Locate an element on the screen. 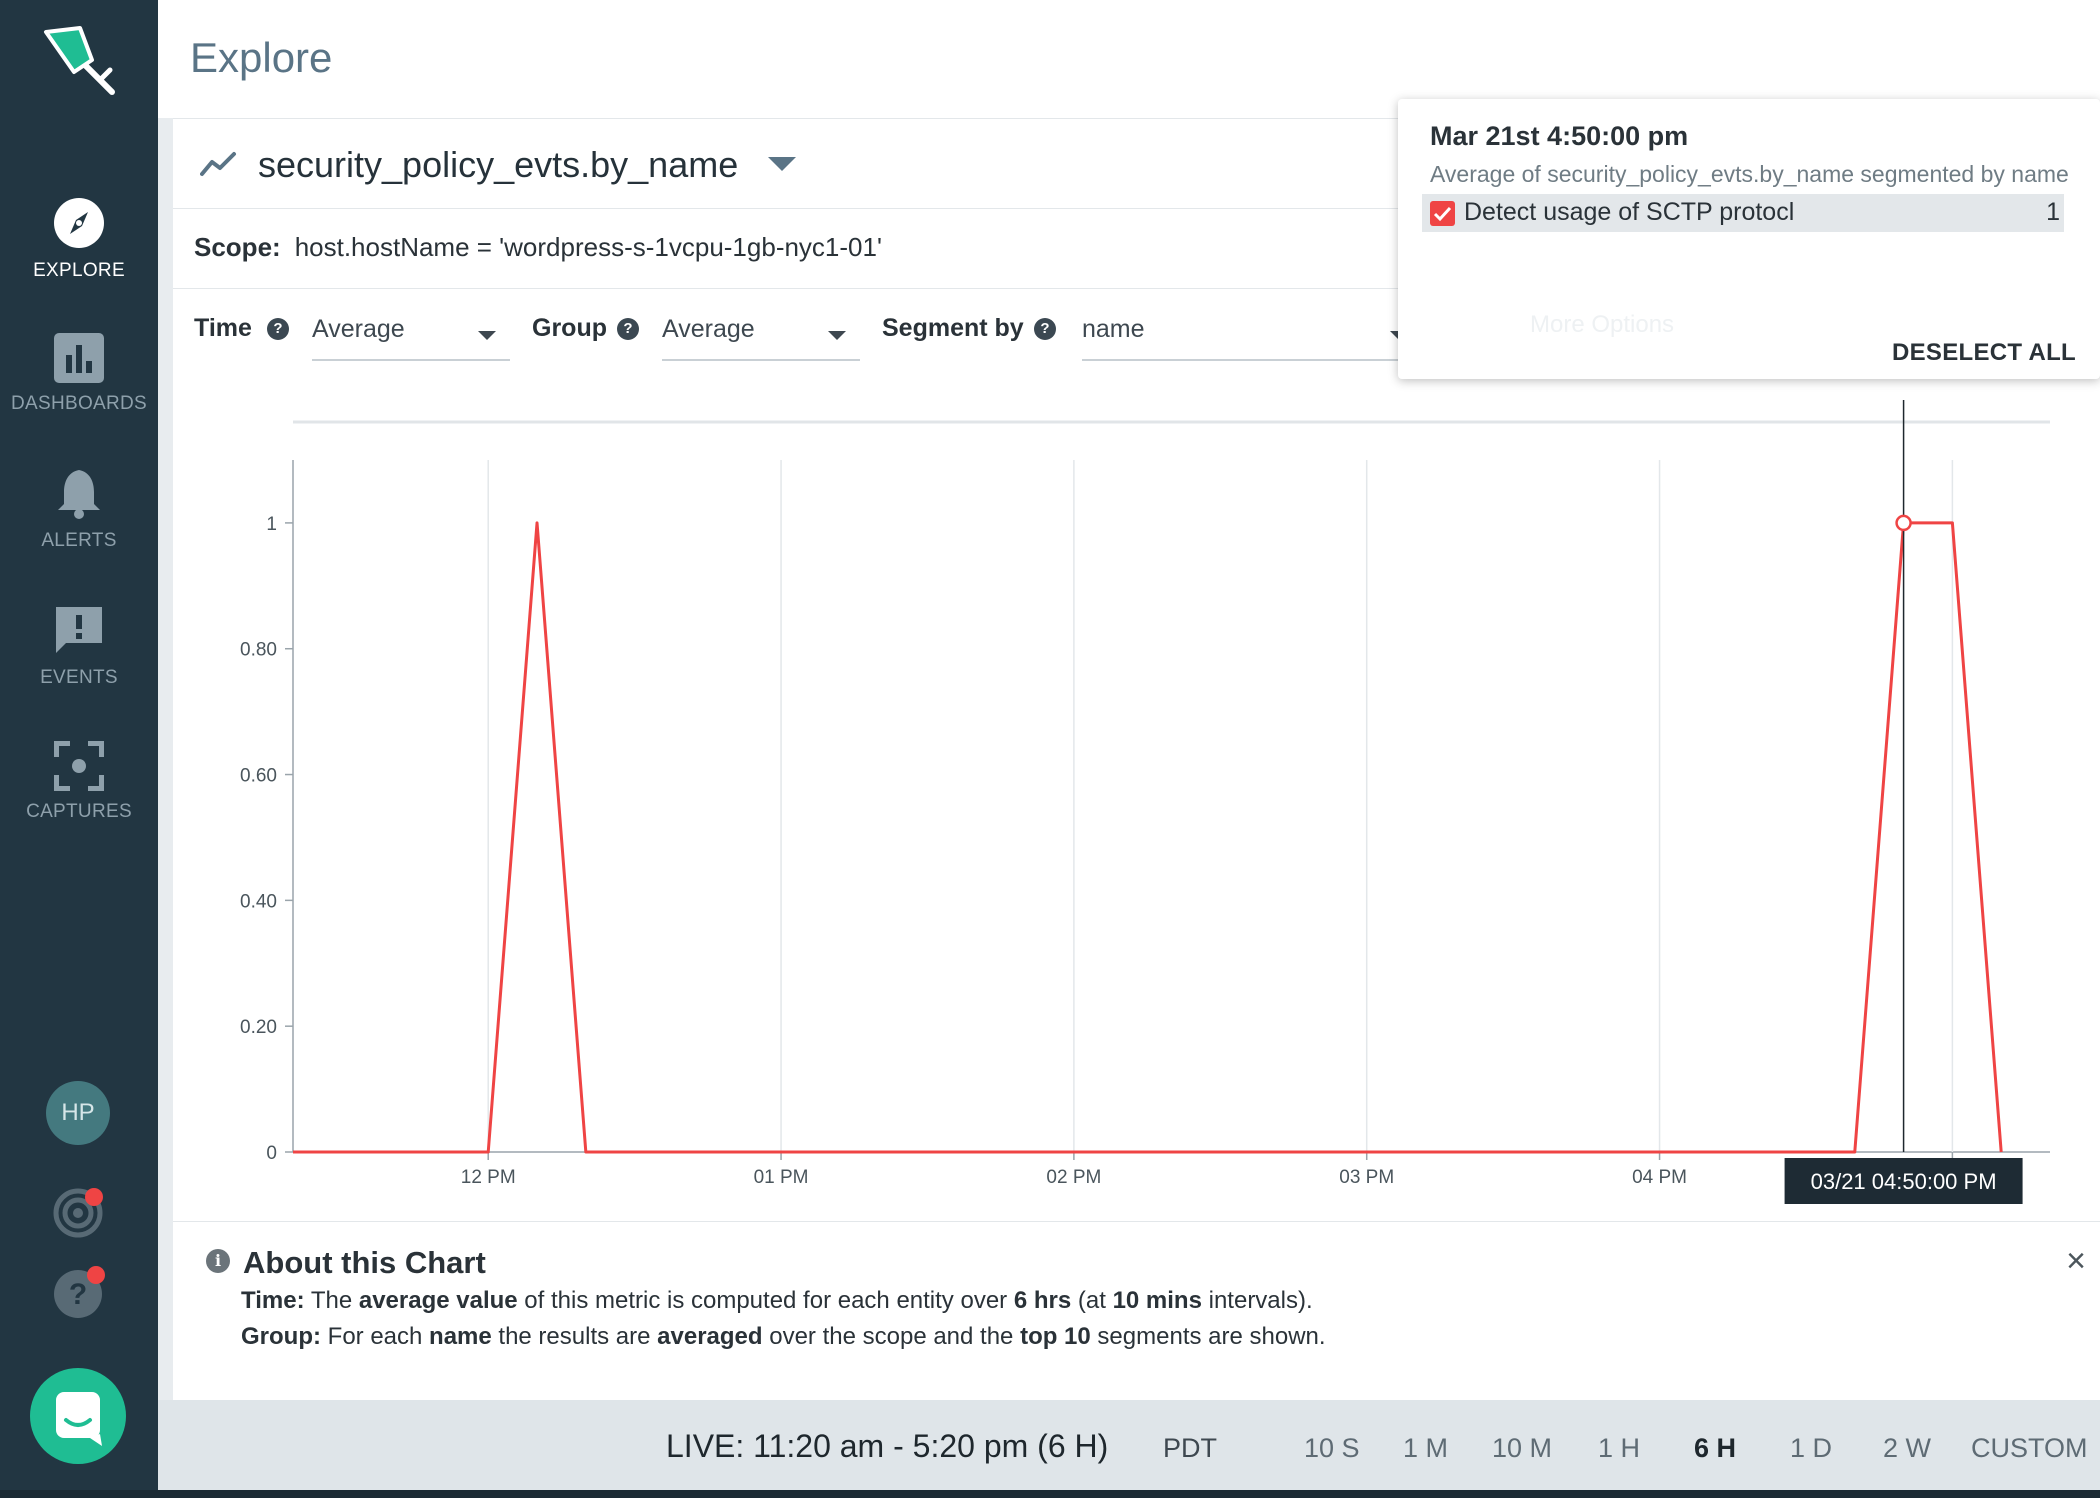  text: name is located at coordinates (460, 1336).